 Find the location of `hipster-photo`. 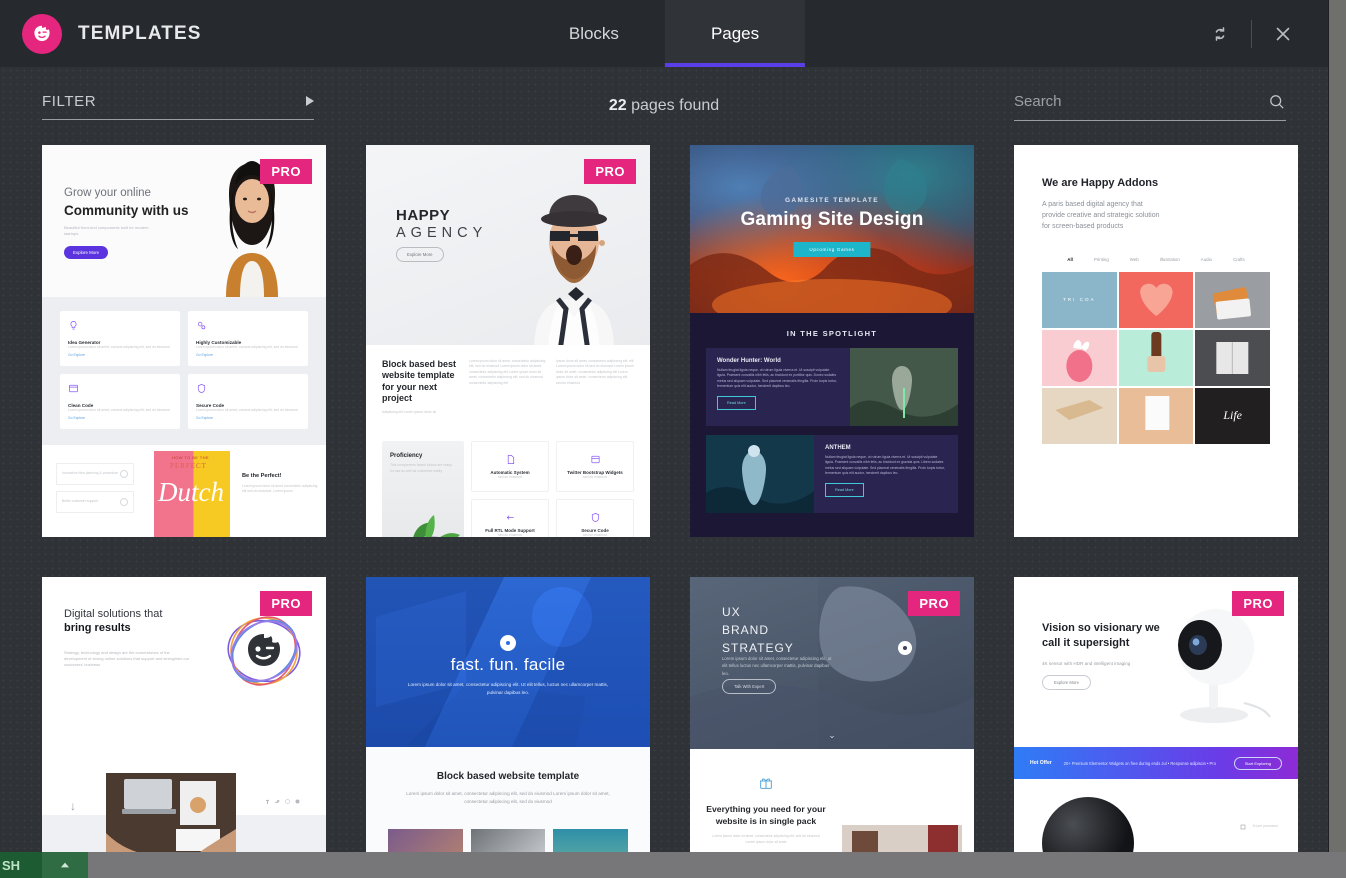

hipster-photo is located at coordinates (574, 270).